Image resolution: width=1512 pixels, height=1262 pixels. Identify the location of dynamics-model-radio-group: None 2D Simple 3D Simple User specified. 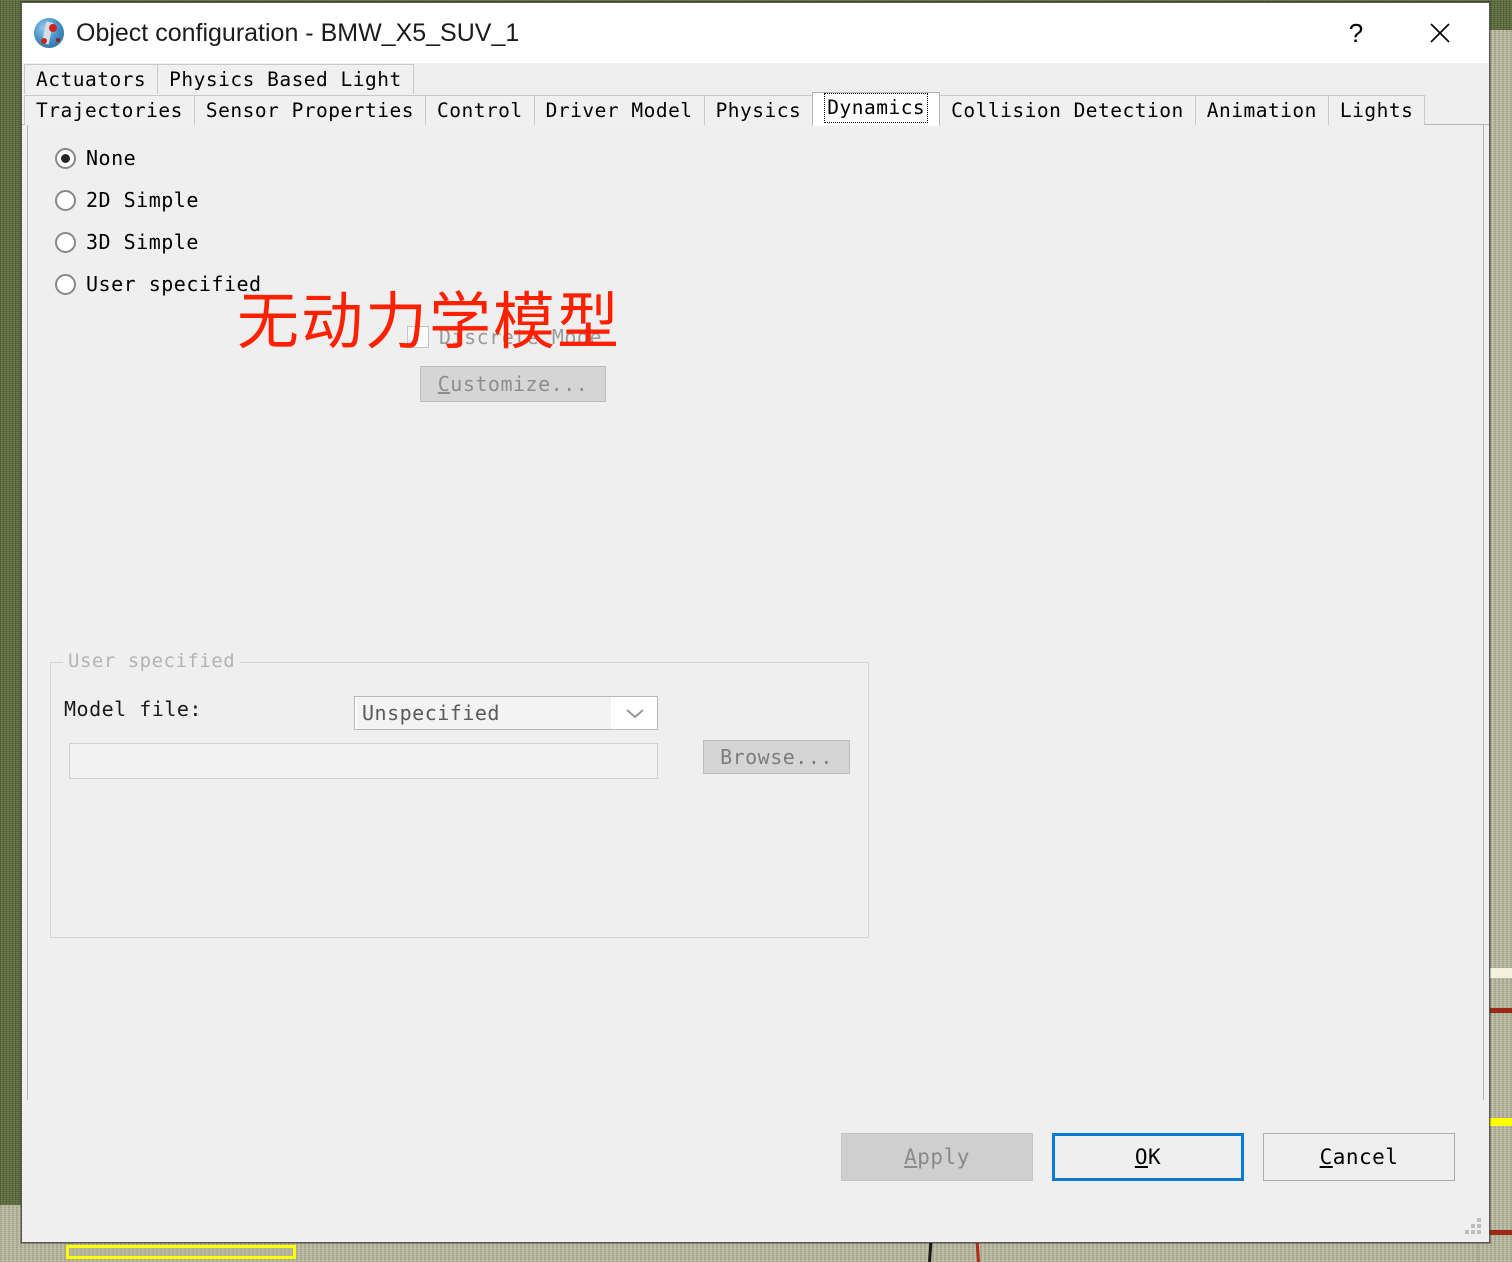
(158, 221).